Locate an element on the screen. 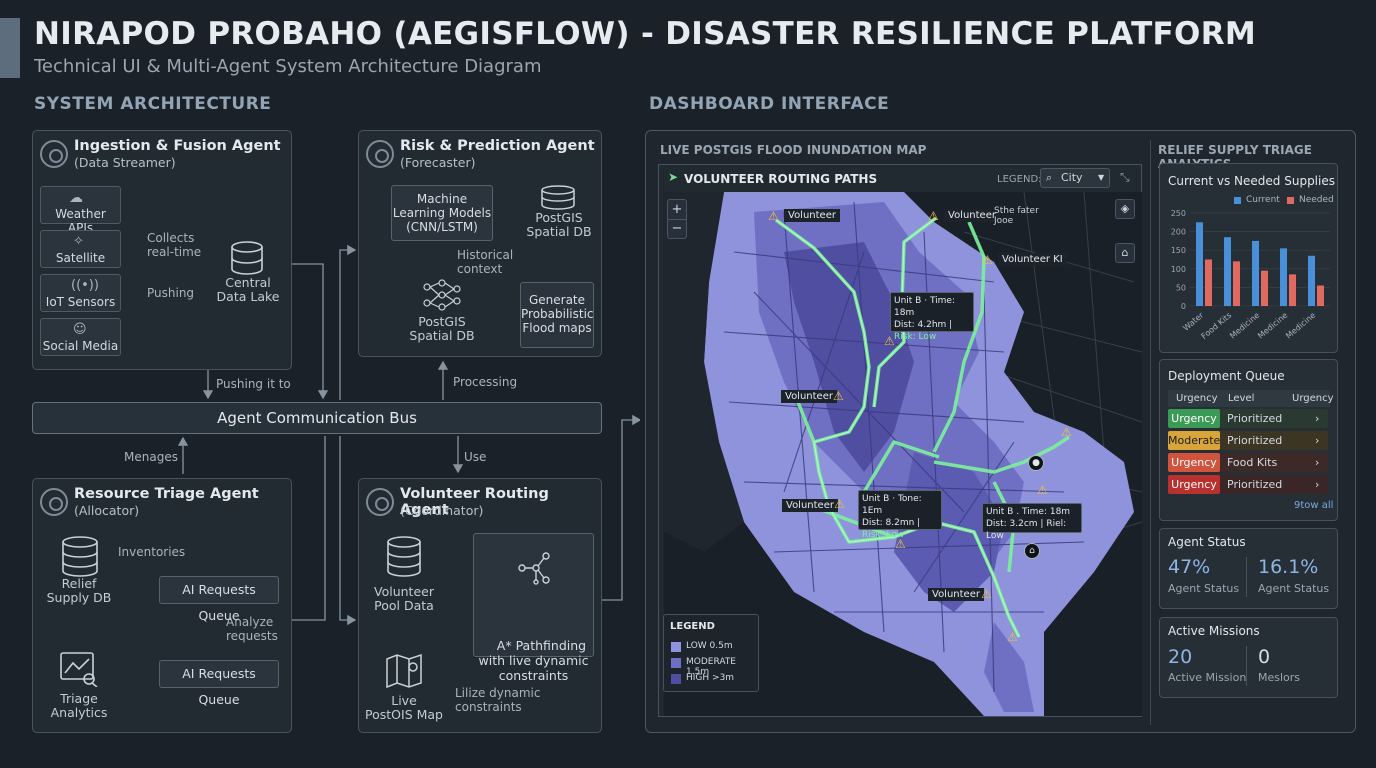 The width and height of the screenshot is (1376, 768). y-tick-label: 100 is located at coordinates (1178, 269).